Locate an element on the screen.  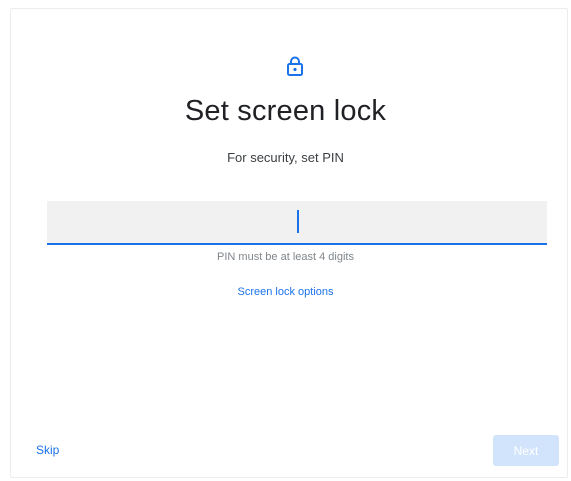
pin-input is located at coordinates (297, 223).